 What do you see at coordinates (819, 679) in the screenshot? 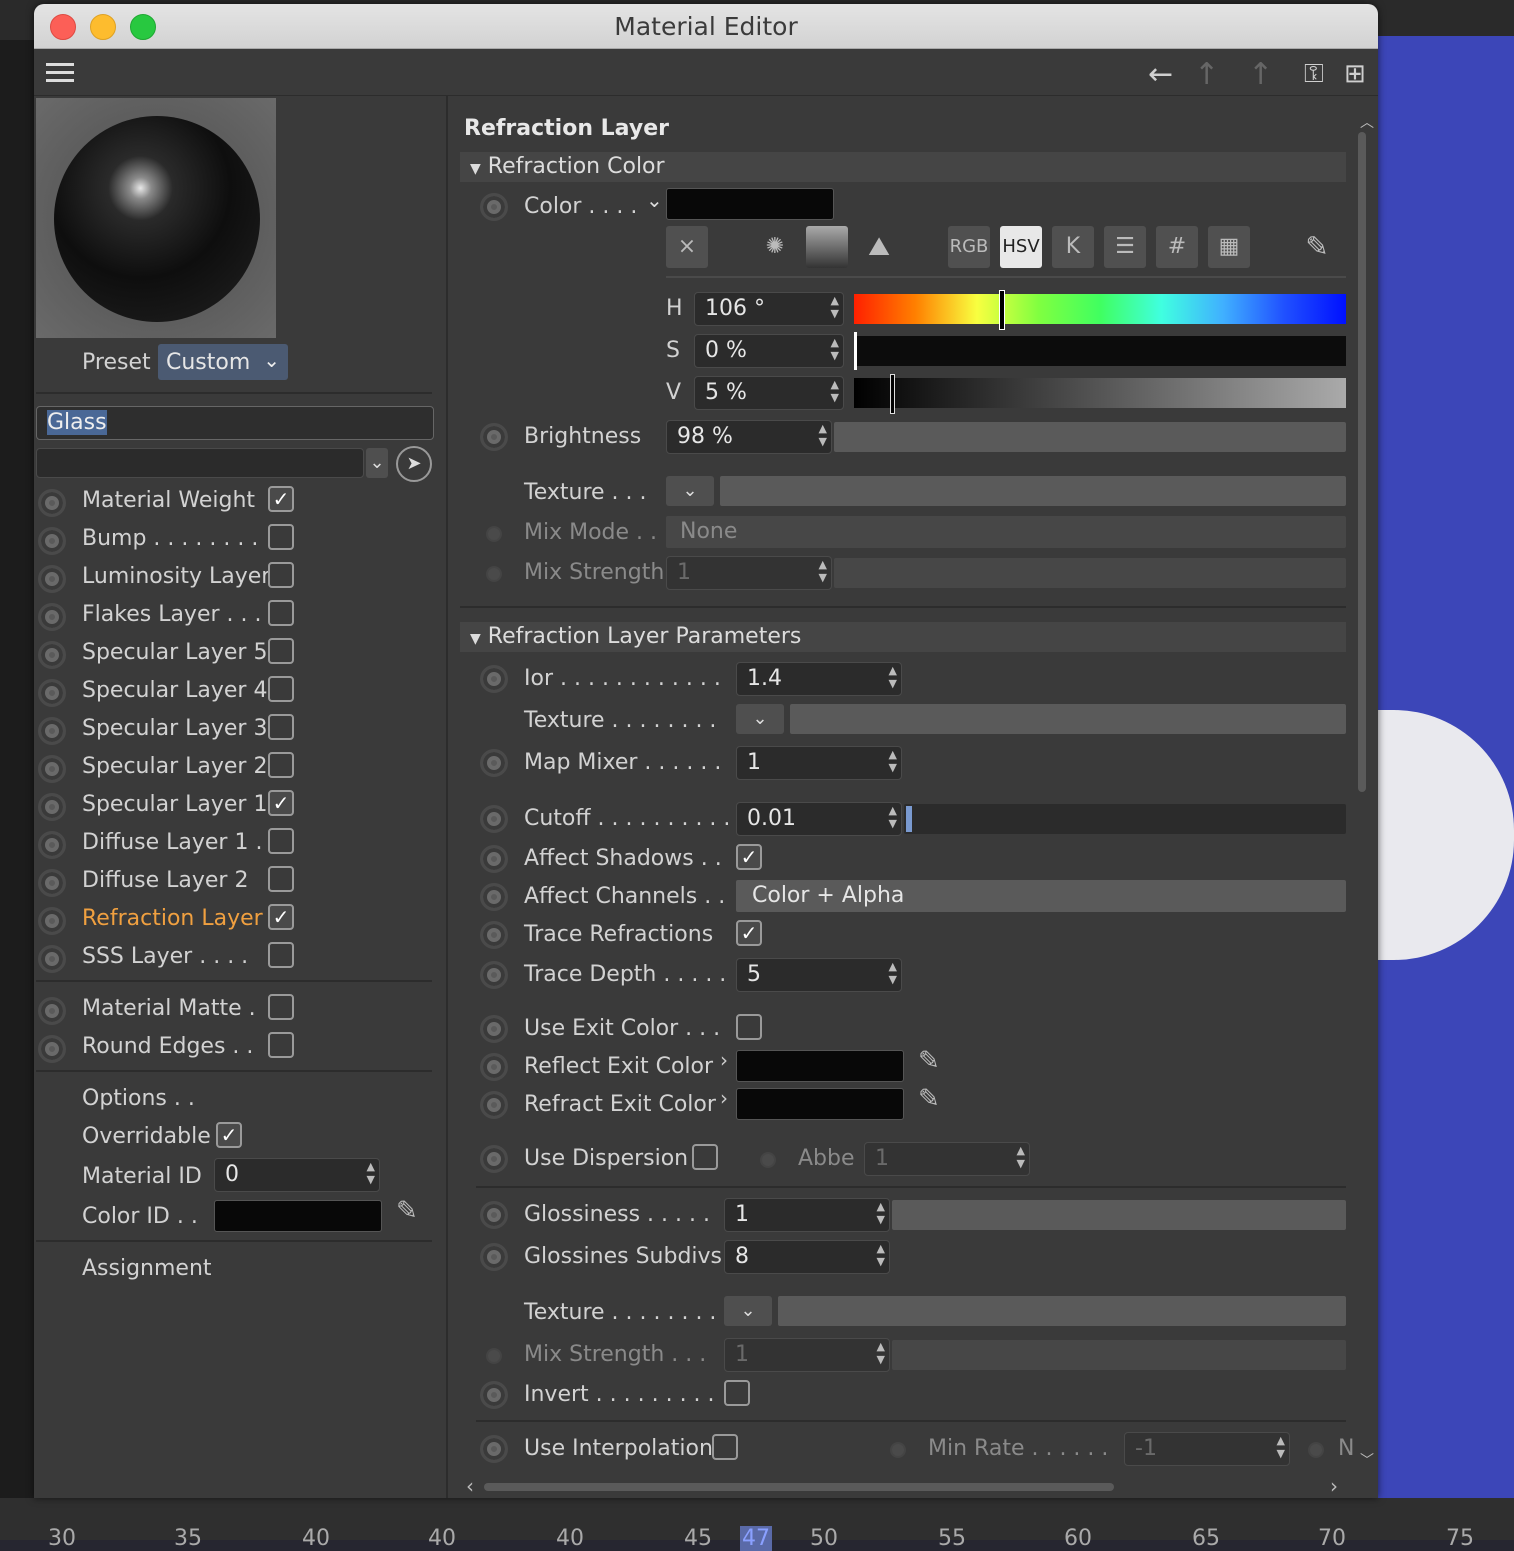
I see `ior-input: 1.4 ▲ ▼` at bounding box center [819, 679].